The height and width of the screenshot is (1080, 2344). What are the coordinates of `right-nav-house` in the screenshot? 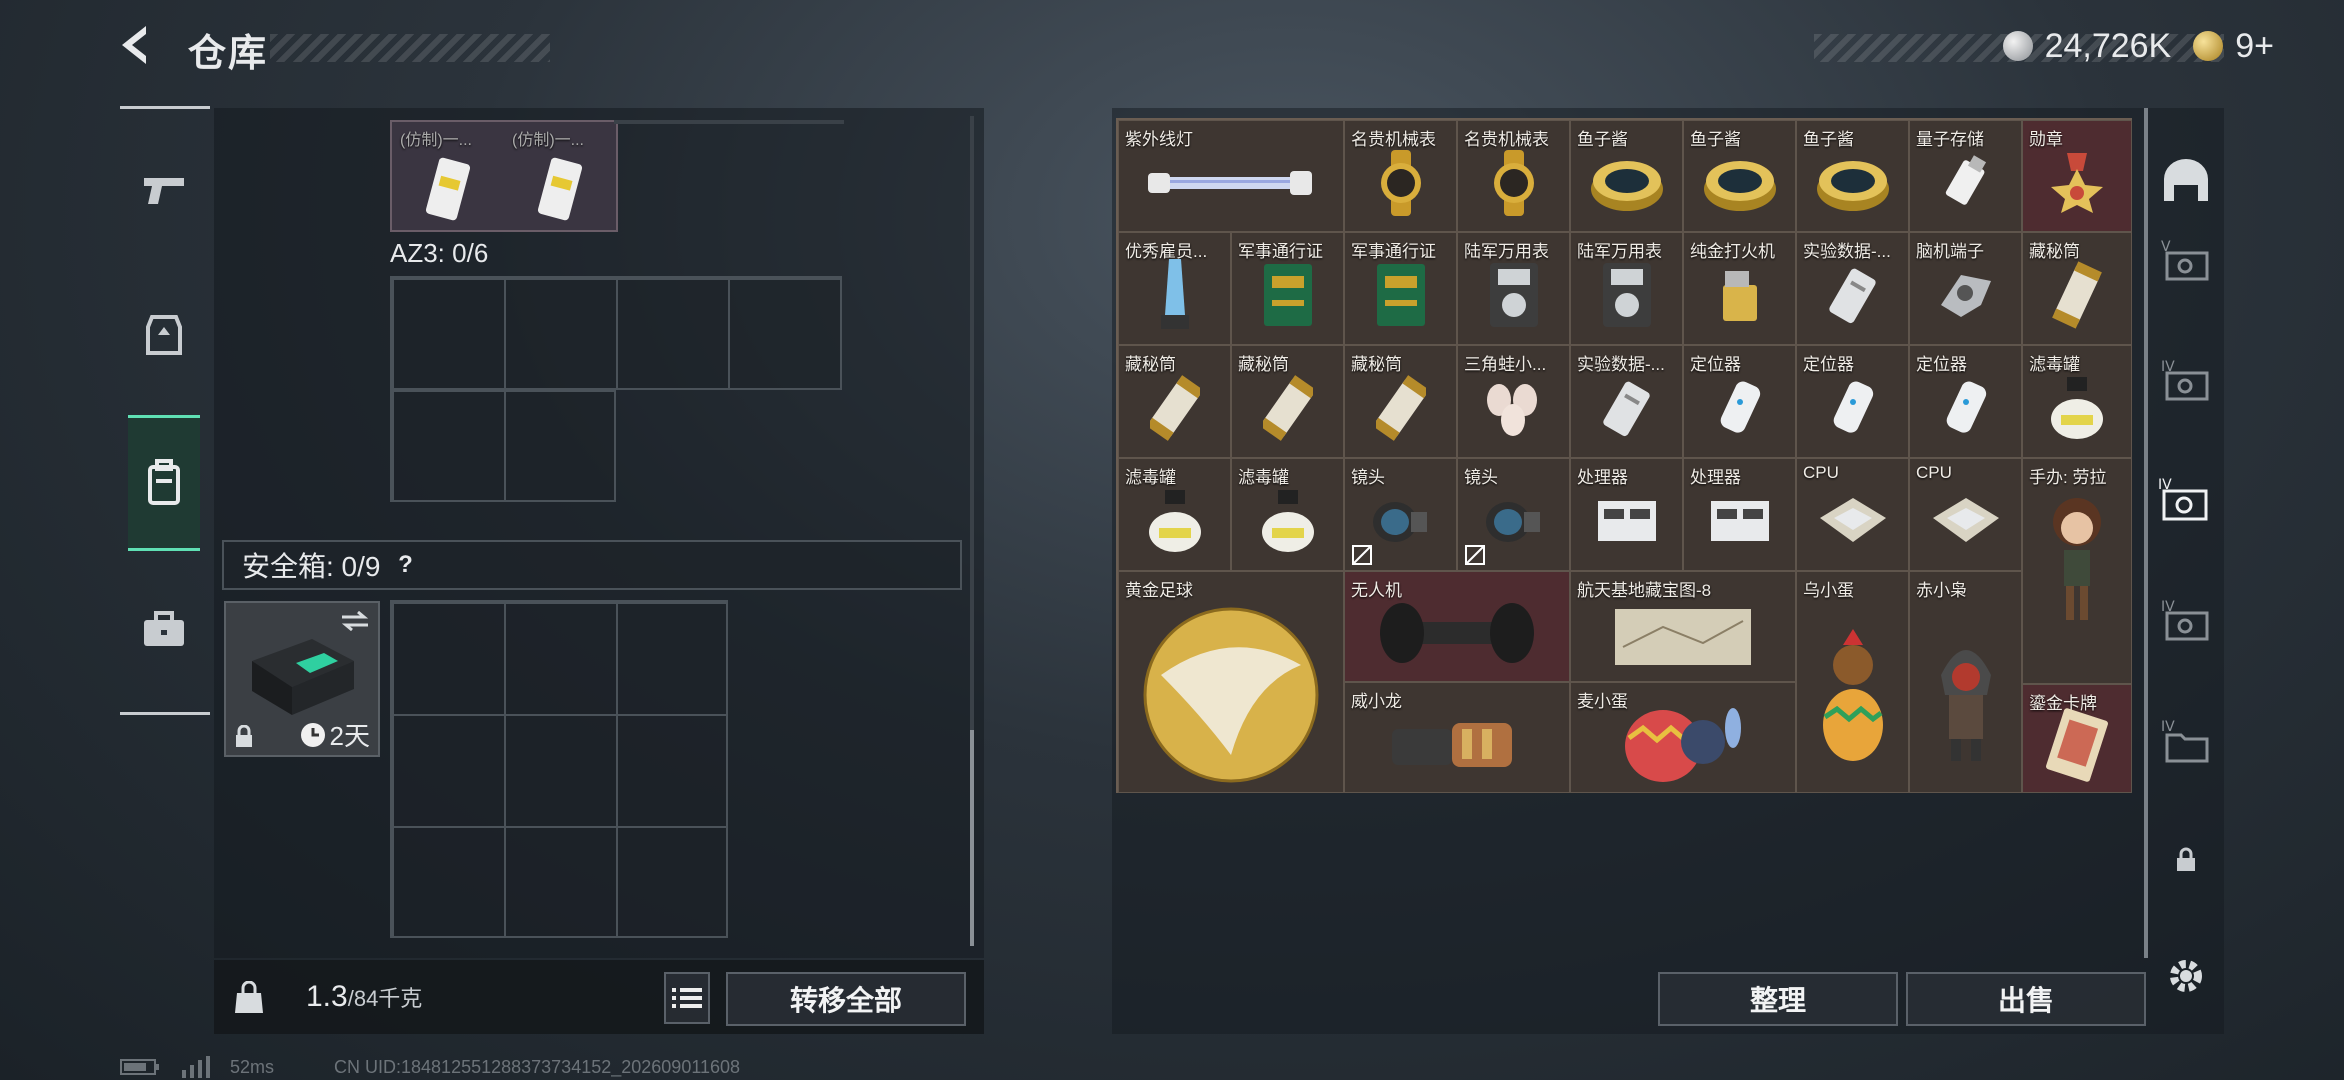 It's located at (2186, 180).